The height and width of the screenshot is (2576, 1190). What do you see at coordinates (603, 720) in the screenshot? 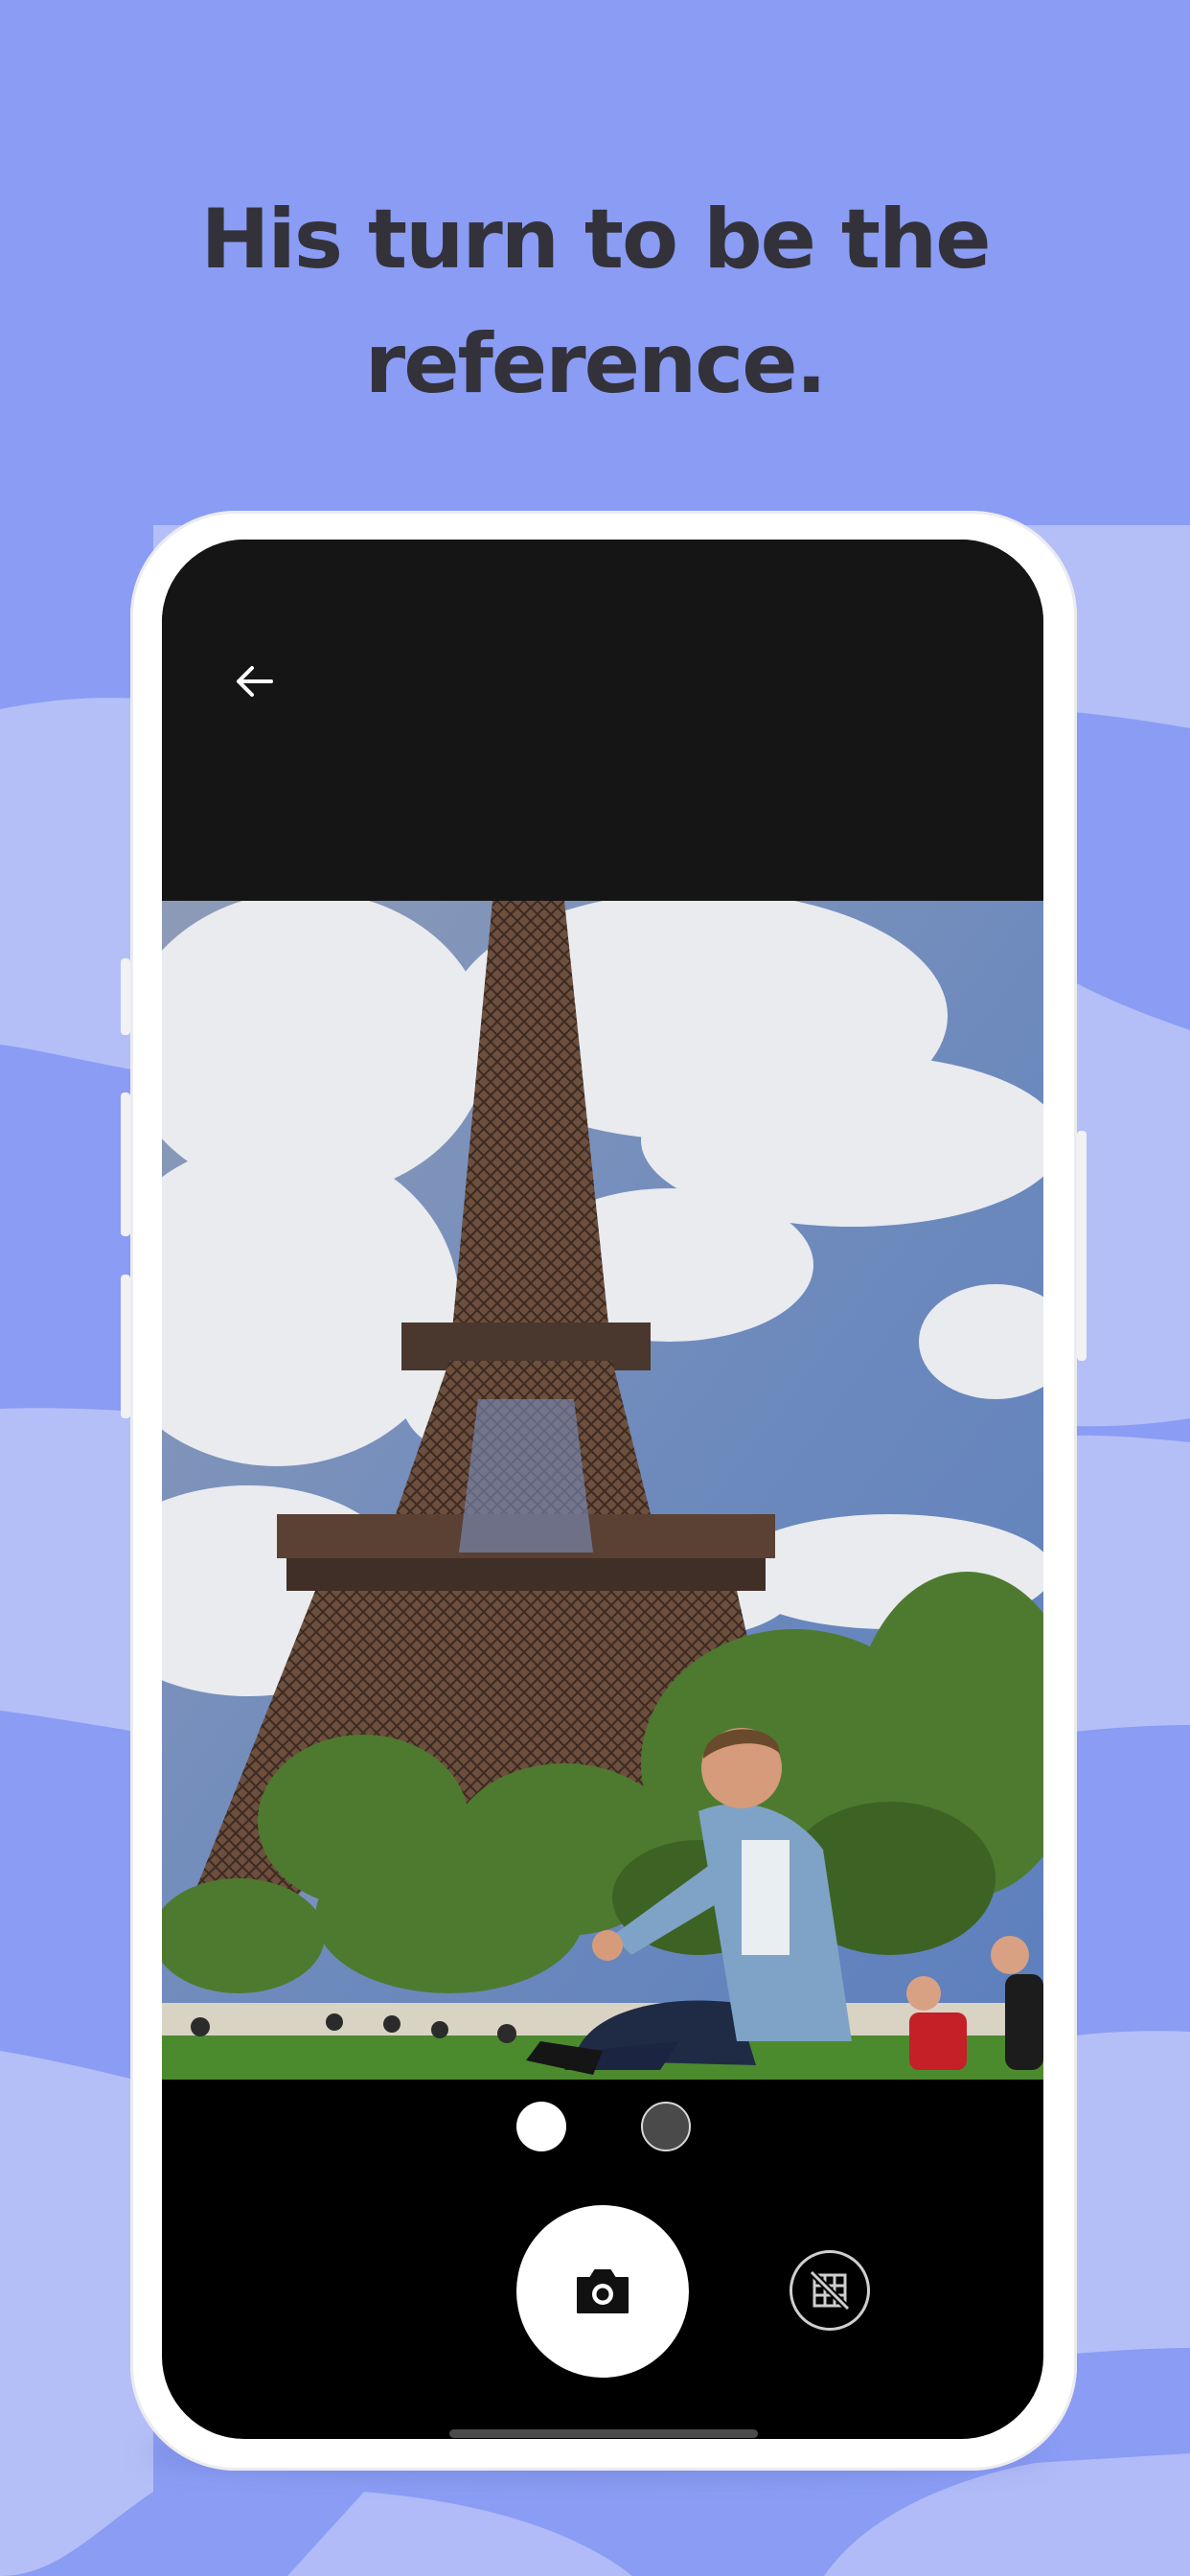
I see `camera-top-bar` at bounding box center [603, 720].